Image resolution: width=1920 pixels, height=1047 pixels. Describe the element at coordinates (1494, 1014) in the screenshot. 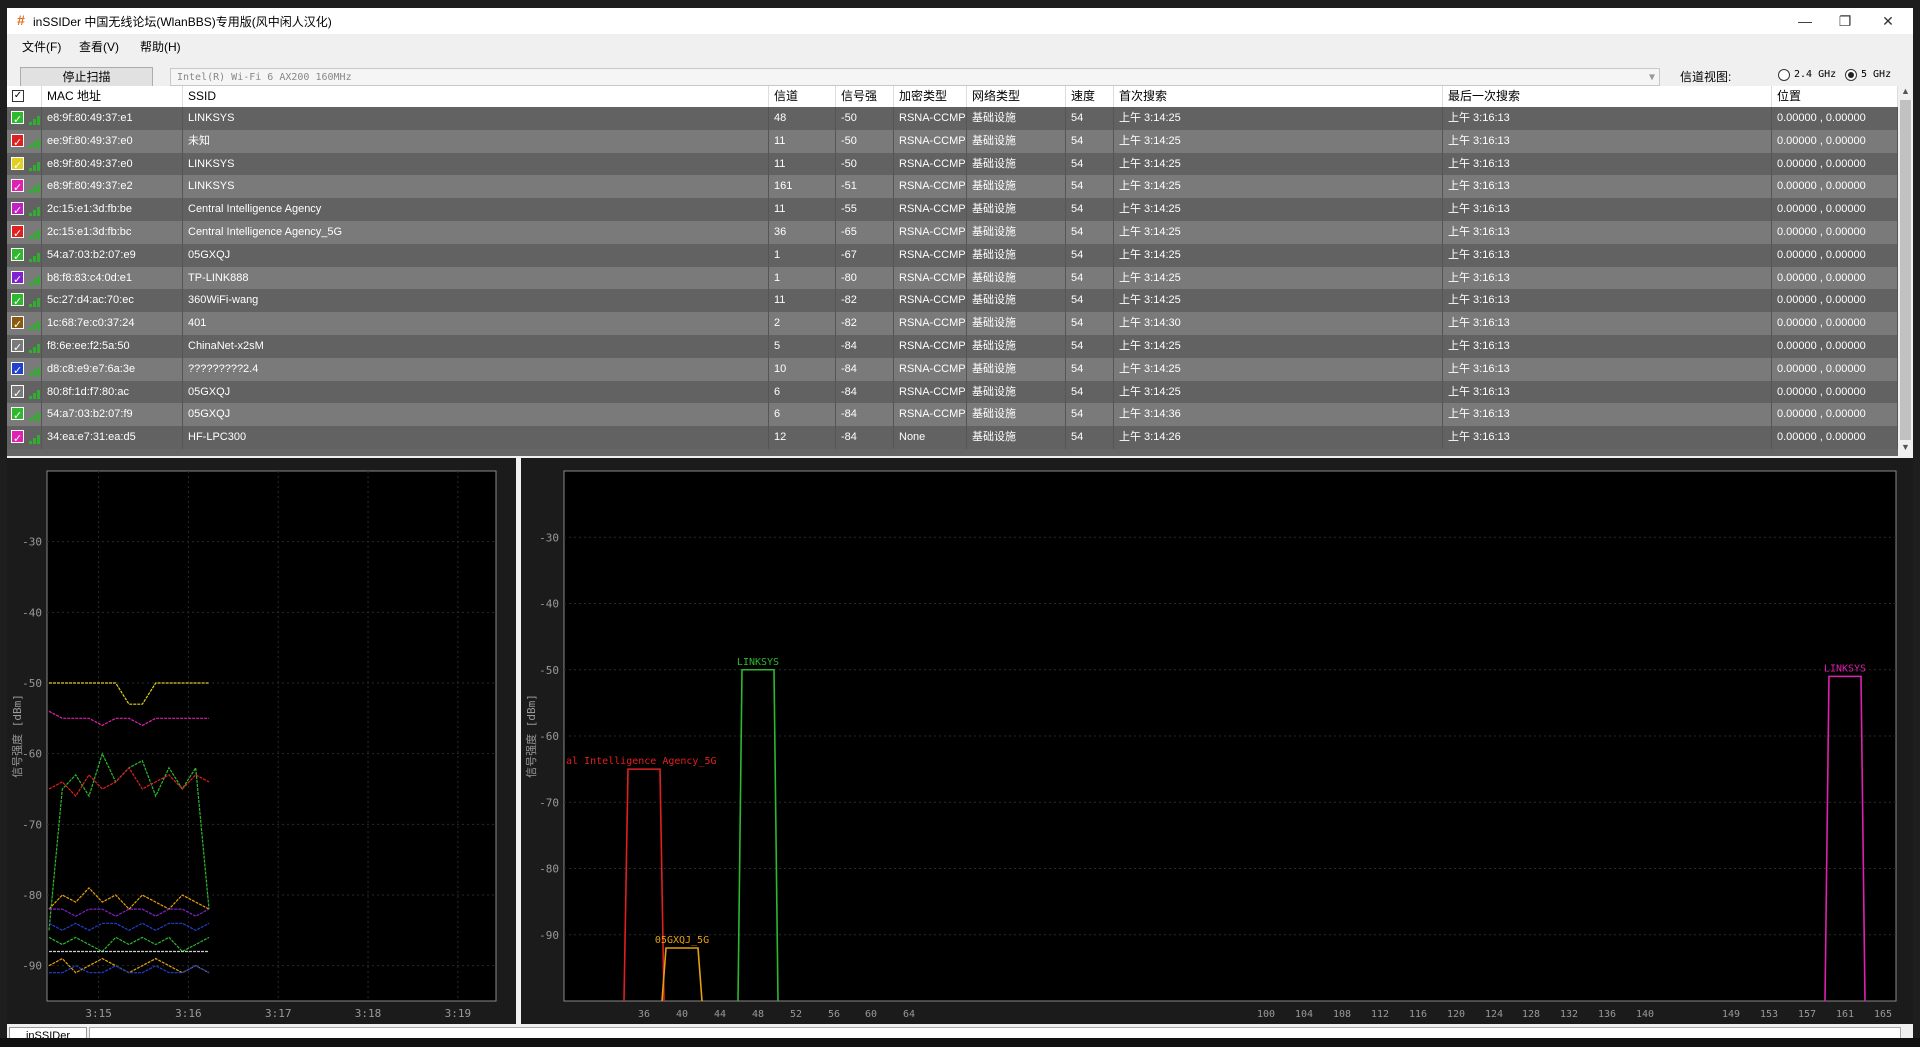

I see `x-tick-label: 124` at that location.